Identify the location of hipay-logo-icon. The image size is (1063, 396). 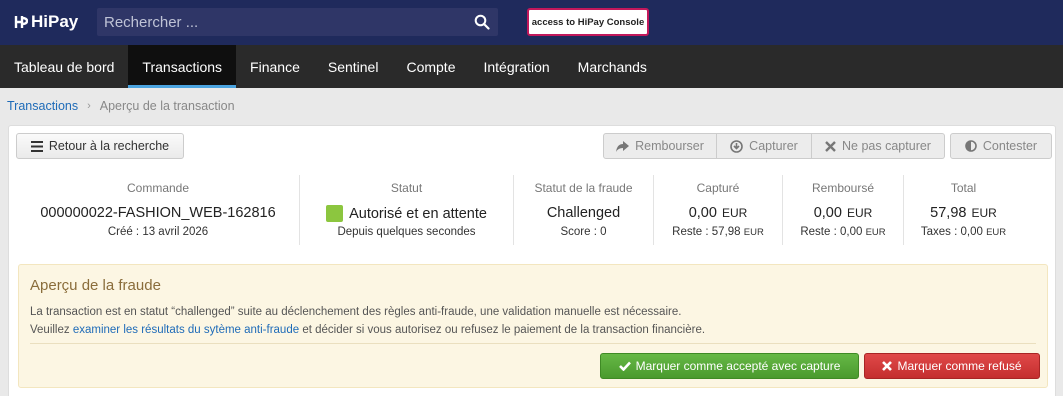
(21, 22).